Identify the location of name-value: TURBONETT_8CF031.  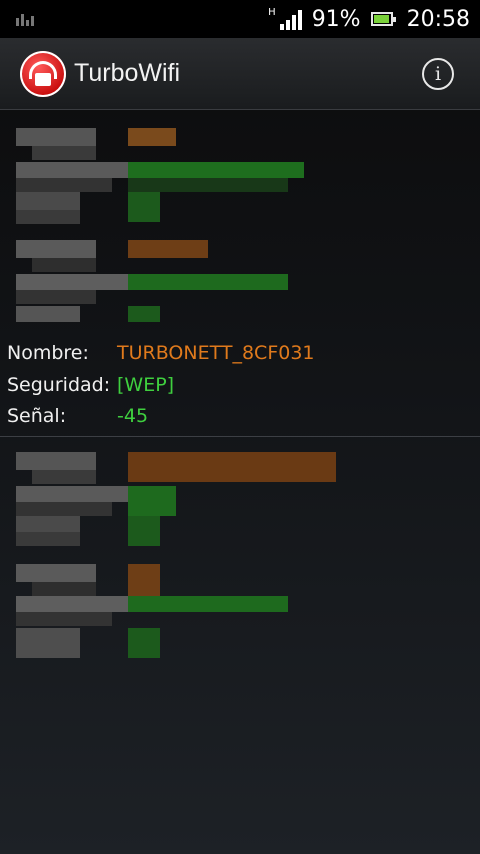
(216, 353).